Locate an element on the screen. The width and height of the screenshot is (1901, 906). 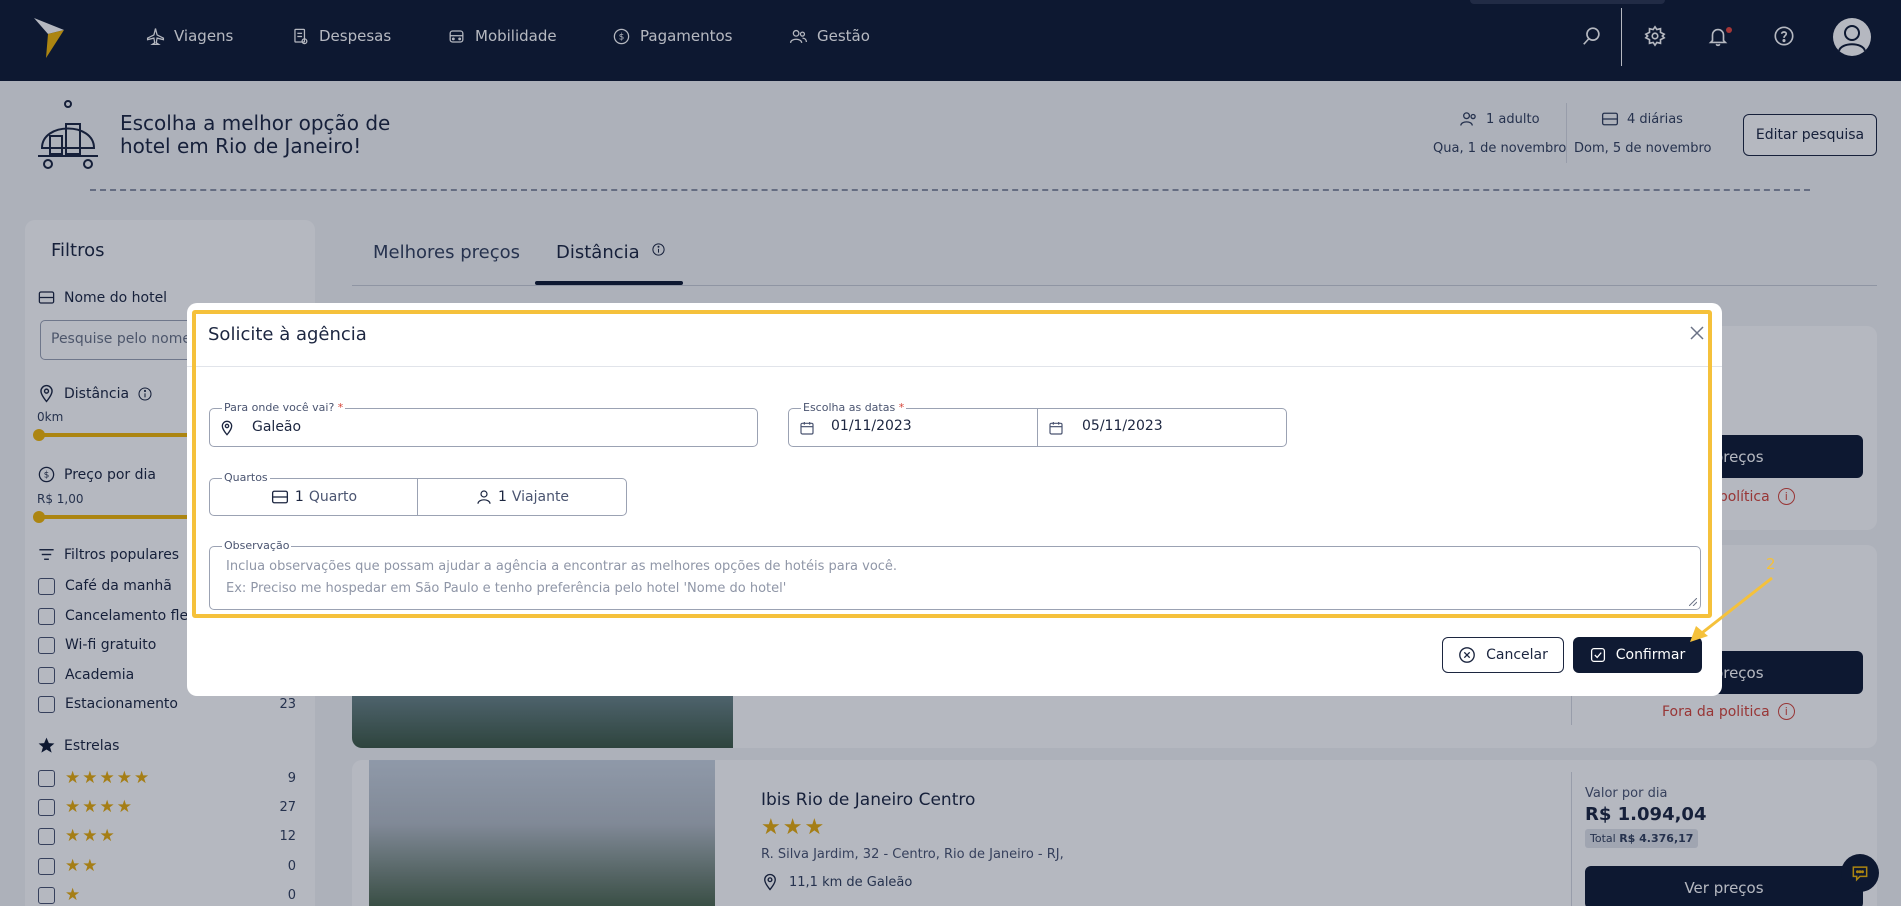
annotation-arrow-icon is located at coordinates (1731, 609).